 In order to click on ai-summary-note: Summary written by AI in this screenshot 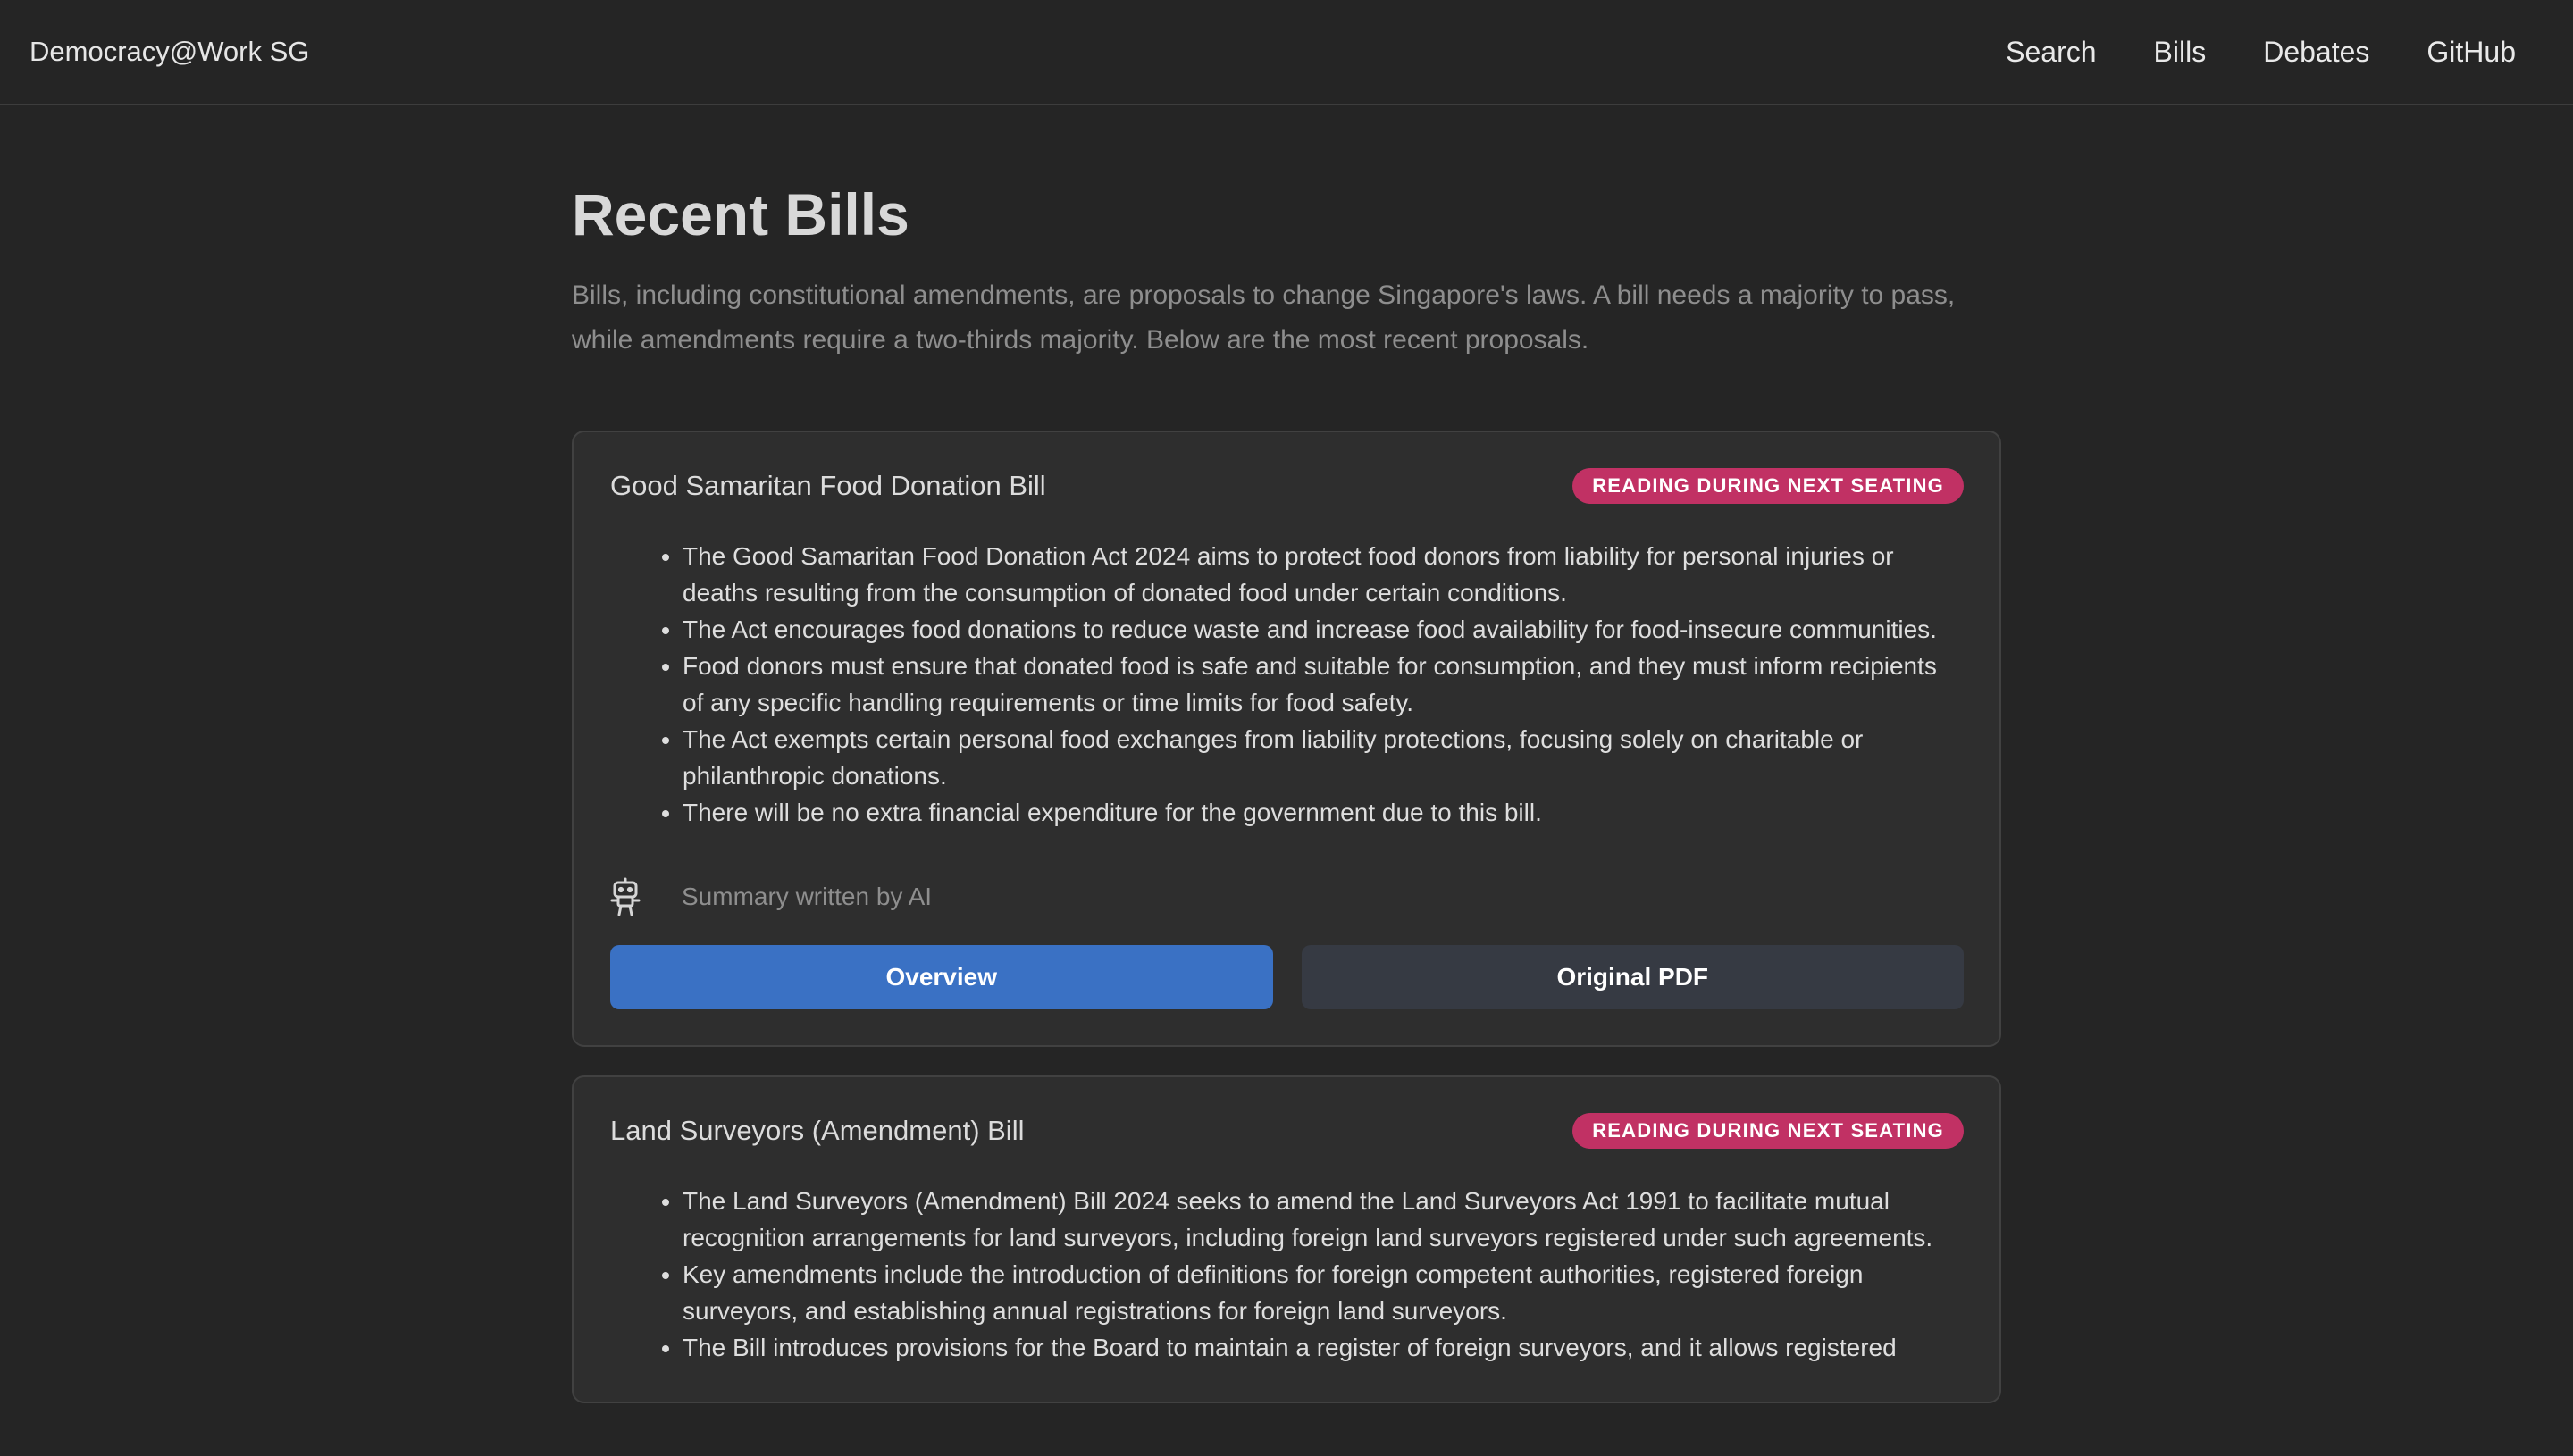, I will do `click(1287, 896)`.